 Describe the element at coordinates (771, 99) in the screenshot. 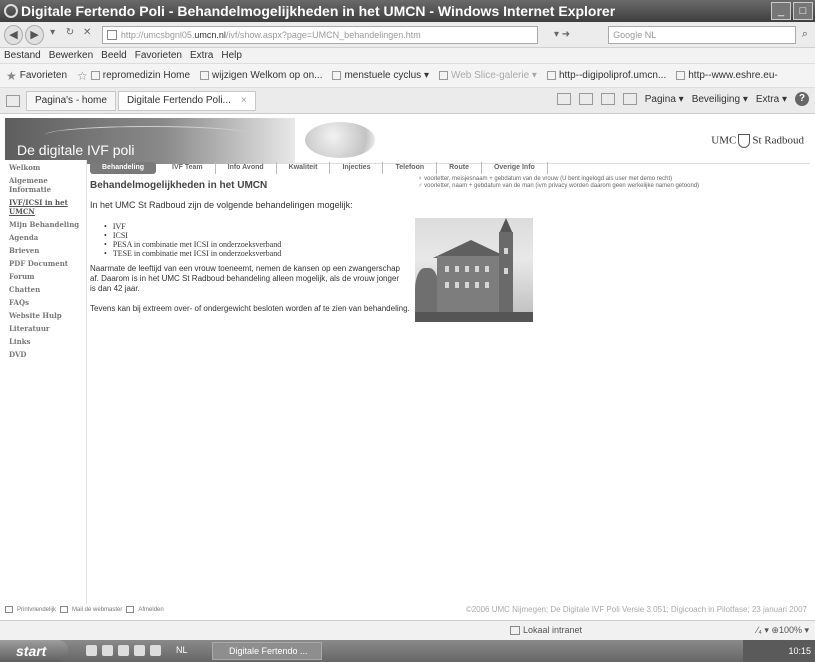

I see `cmd-extra: Extra ▾` at that location.